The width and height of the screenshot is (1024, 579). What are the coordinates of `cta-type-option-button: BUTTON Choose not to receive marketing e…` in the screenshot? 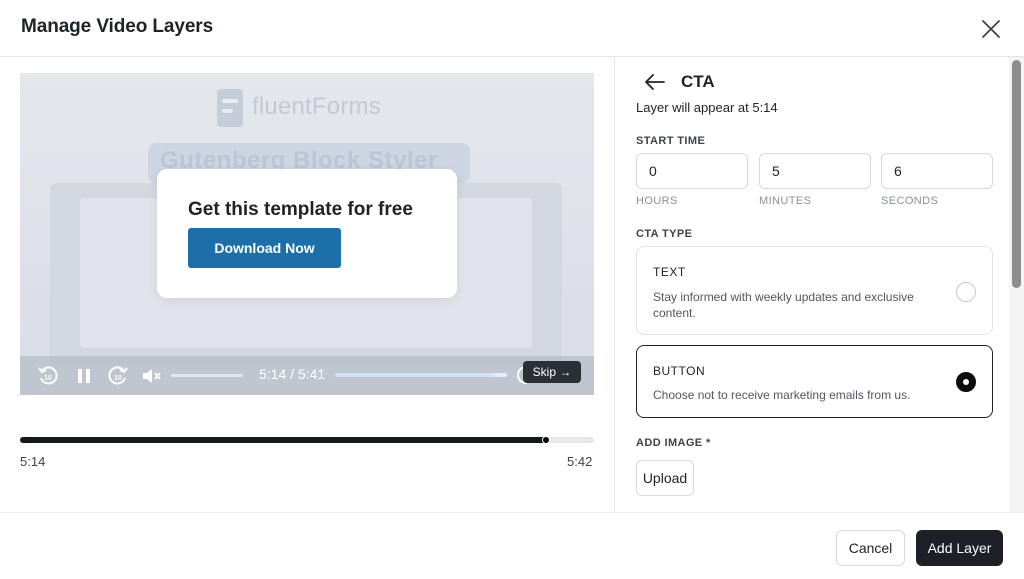 It's located at (814, 381).